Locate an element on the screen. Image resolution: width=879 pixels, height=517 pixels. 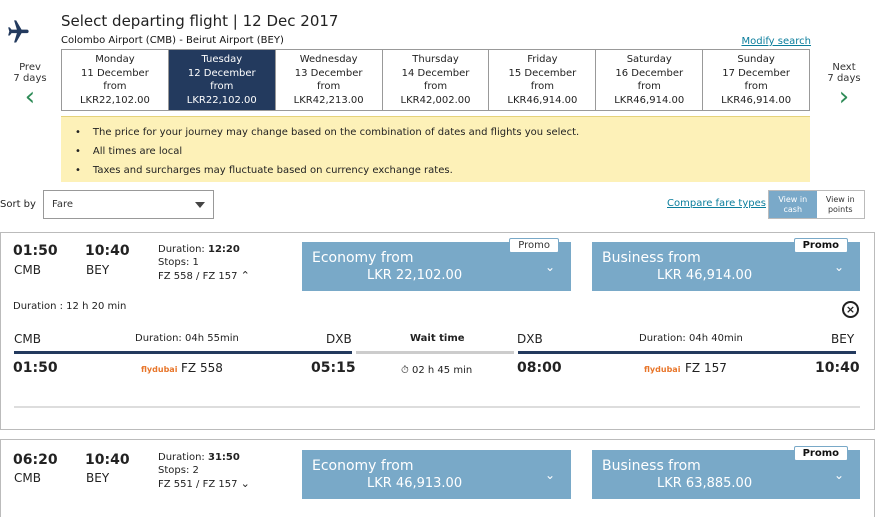
flight-numbers-toggle: FZ 551 / FZ 157 ⌄ is located at coordinates (204, 484).